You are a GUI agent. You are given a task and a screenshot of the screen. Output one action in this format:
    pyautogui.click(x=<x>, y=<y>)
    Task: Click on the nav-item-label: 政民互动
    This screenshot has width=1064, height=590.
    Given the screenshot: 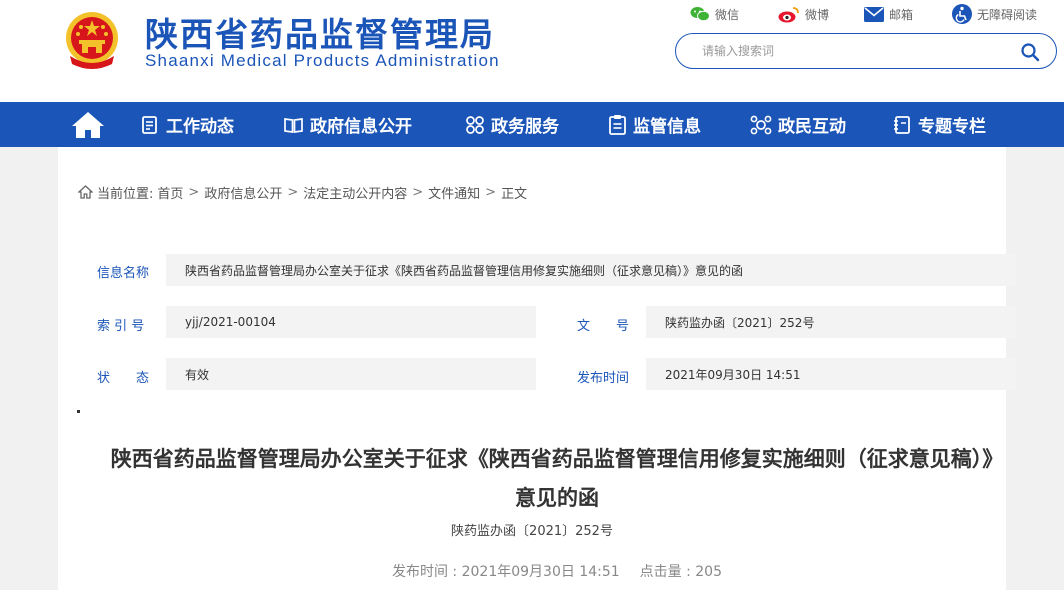 What is the action you would take?
    pyautogui.click(x=812, y=127)
    